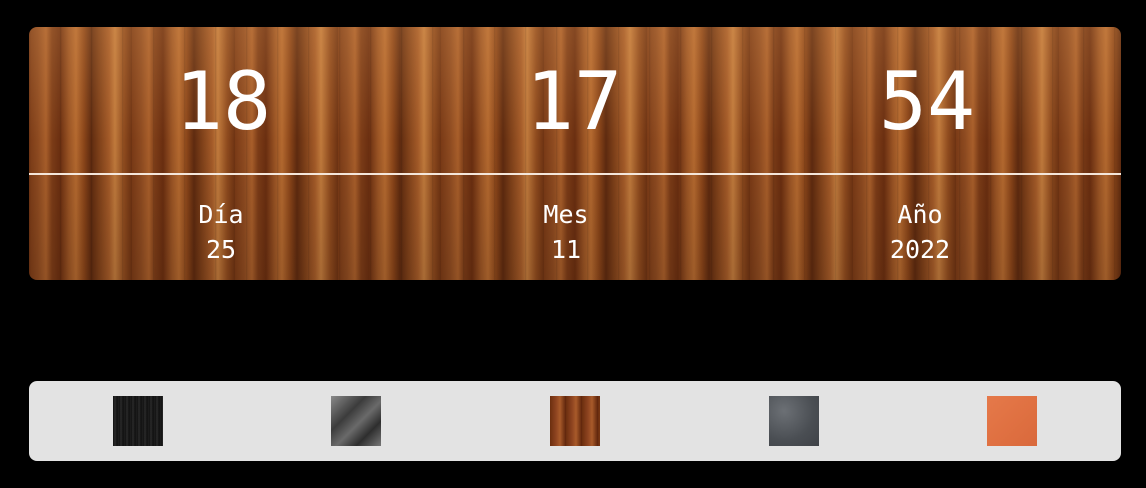  Describe the element at coordinates (566, 249) in the screenshot. I see `month-value: 11` at that location.